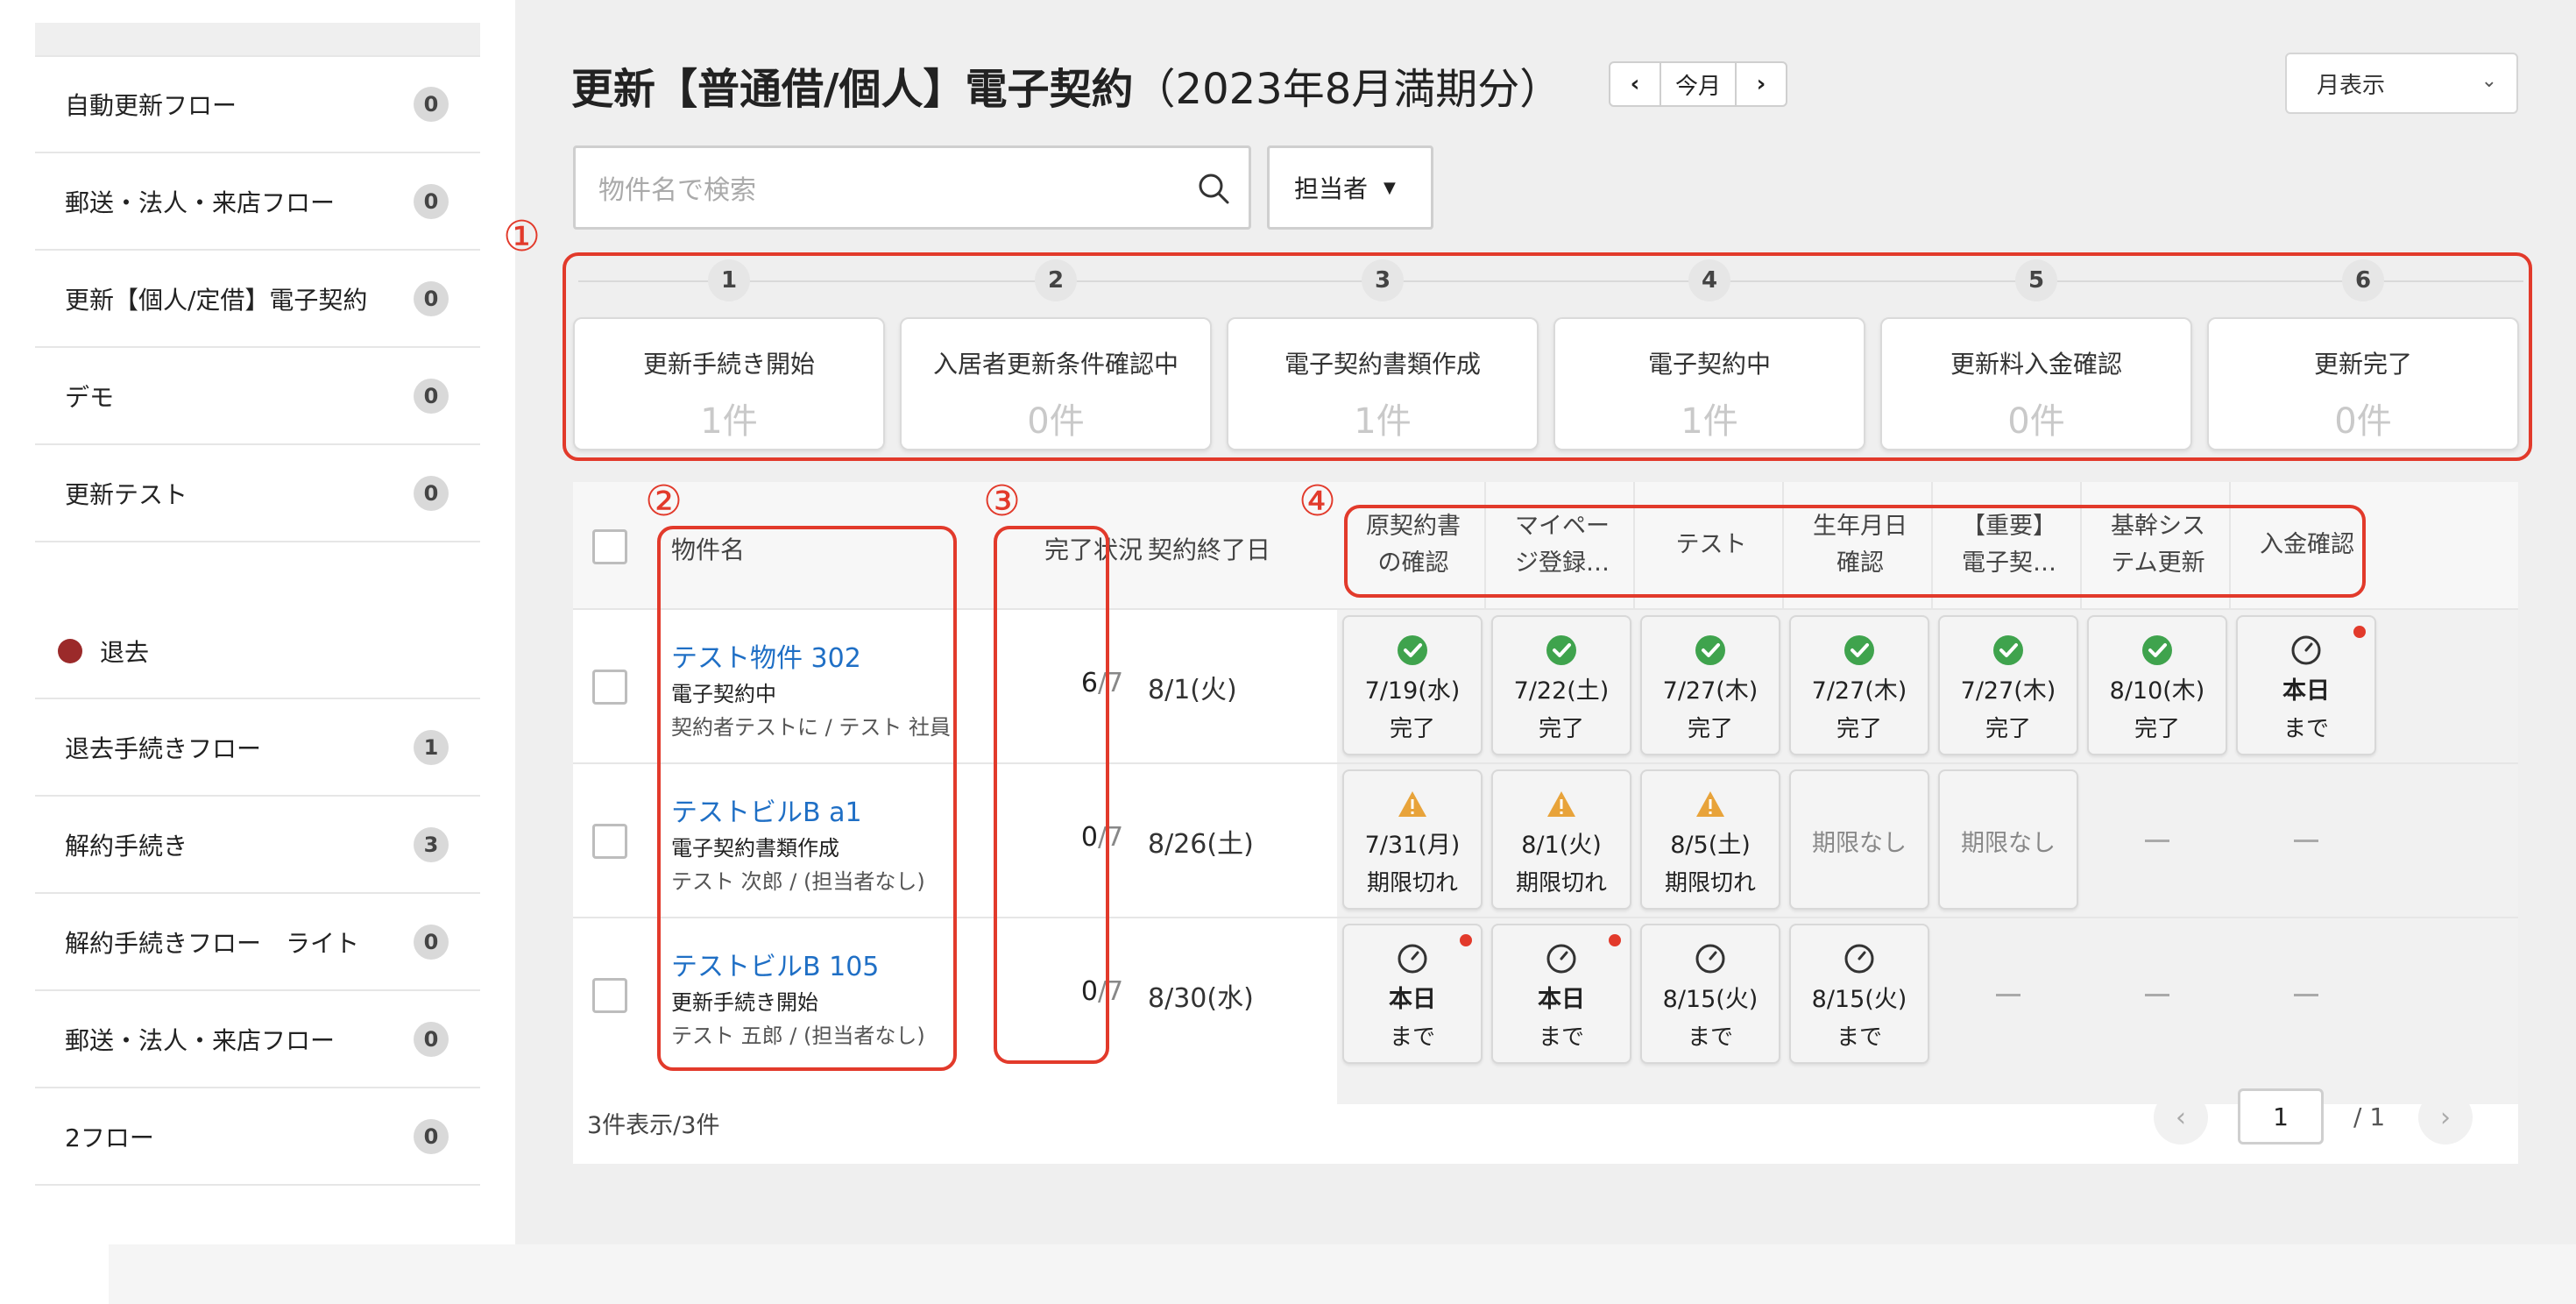 The width and height of the screenshot is (2576, 1304). What do you see at coordinates (1342, 1274) in the screenshot?
I see `bottom-strip` at bounding box center [1342, 1274].